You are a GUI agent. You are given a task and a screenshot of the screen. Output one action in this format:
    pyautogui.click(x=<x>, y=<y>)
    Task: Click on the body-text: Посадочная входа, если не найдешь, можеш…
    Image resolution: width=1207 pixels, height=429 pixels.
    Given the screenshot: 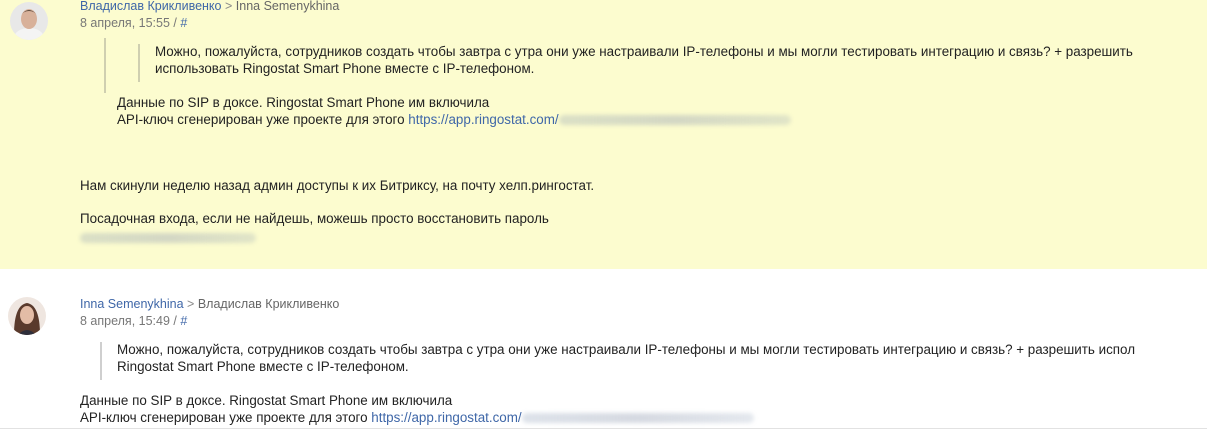 What is the action you would take?
    pyautogui.click(x=314, y=218)
    